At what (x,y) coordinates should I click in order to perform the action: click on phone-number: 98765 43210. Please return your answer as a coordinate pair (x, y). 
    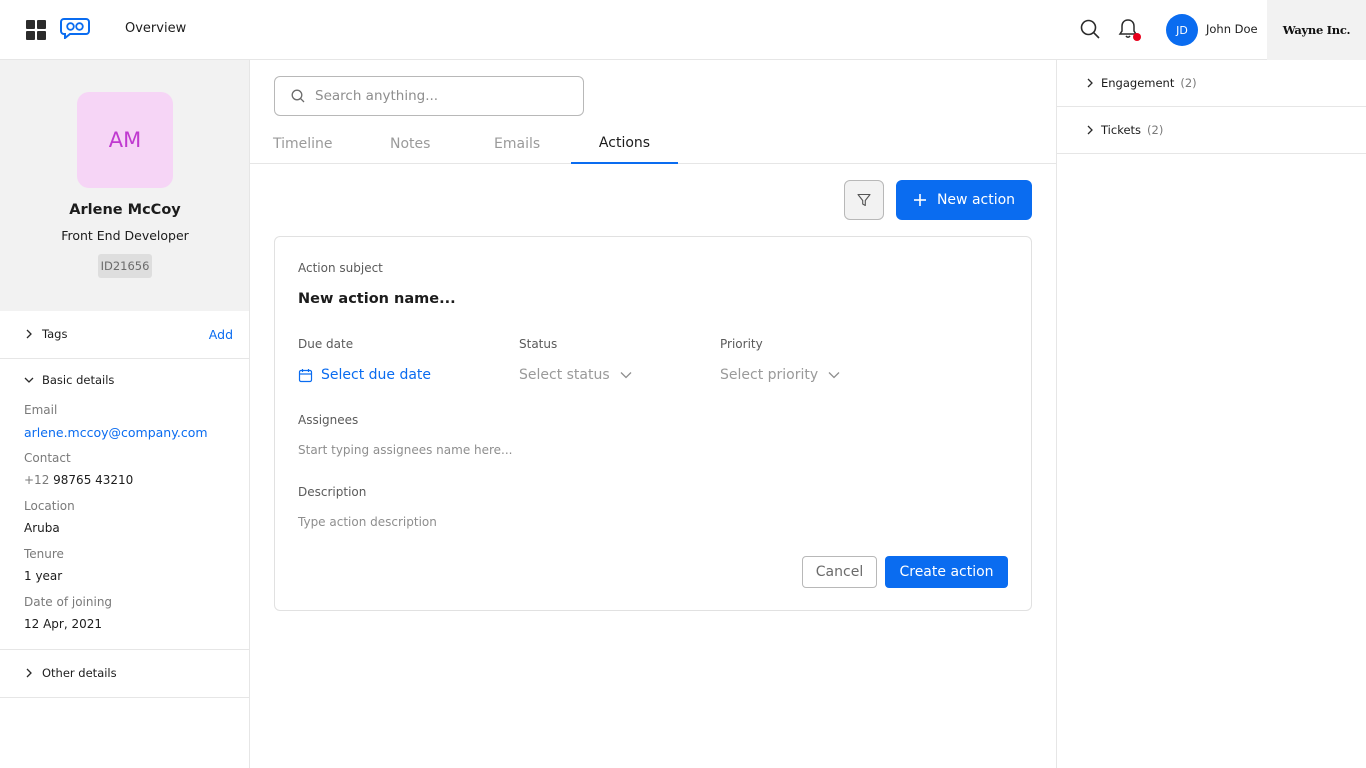
    Looking at the image, I should click on (93, 480).